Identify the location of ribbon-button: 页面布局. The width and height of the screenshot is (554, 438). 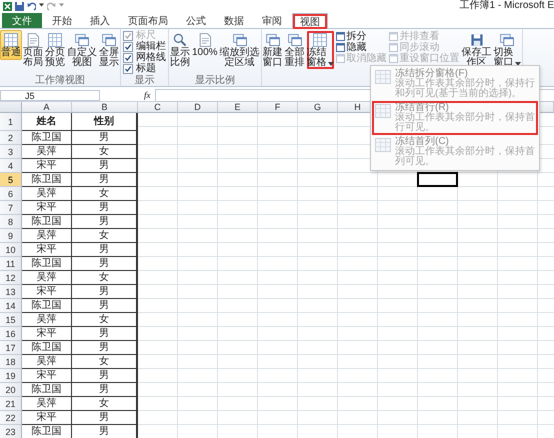
(33, 50).